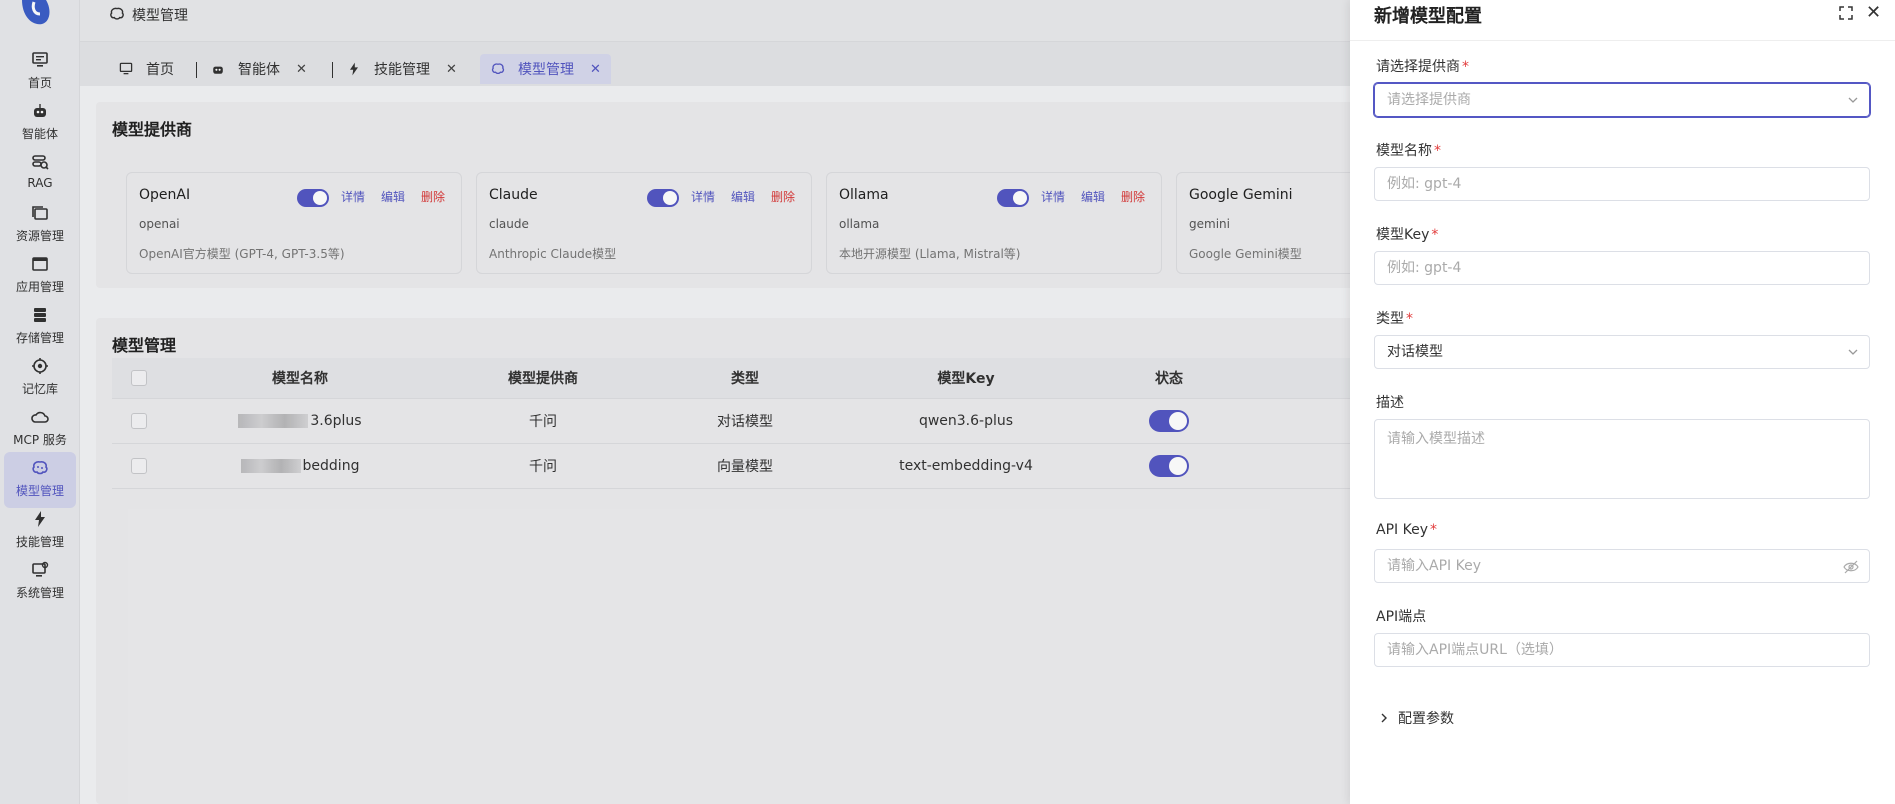  I want to click on type-value: 对话模型, so click(1415, 352).